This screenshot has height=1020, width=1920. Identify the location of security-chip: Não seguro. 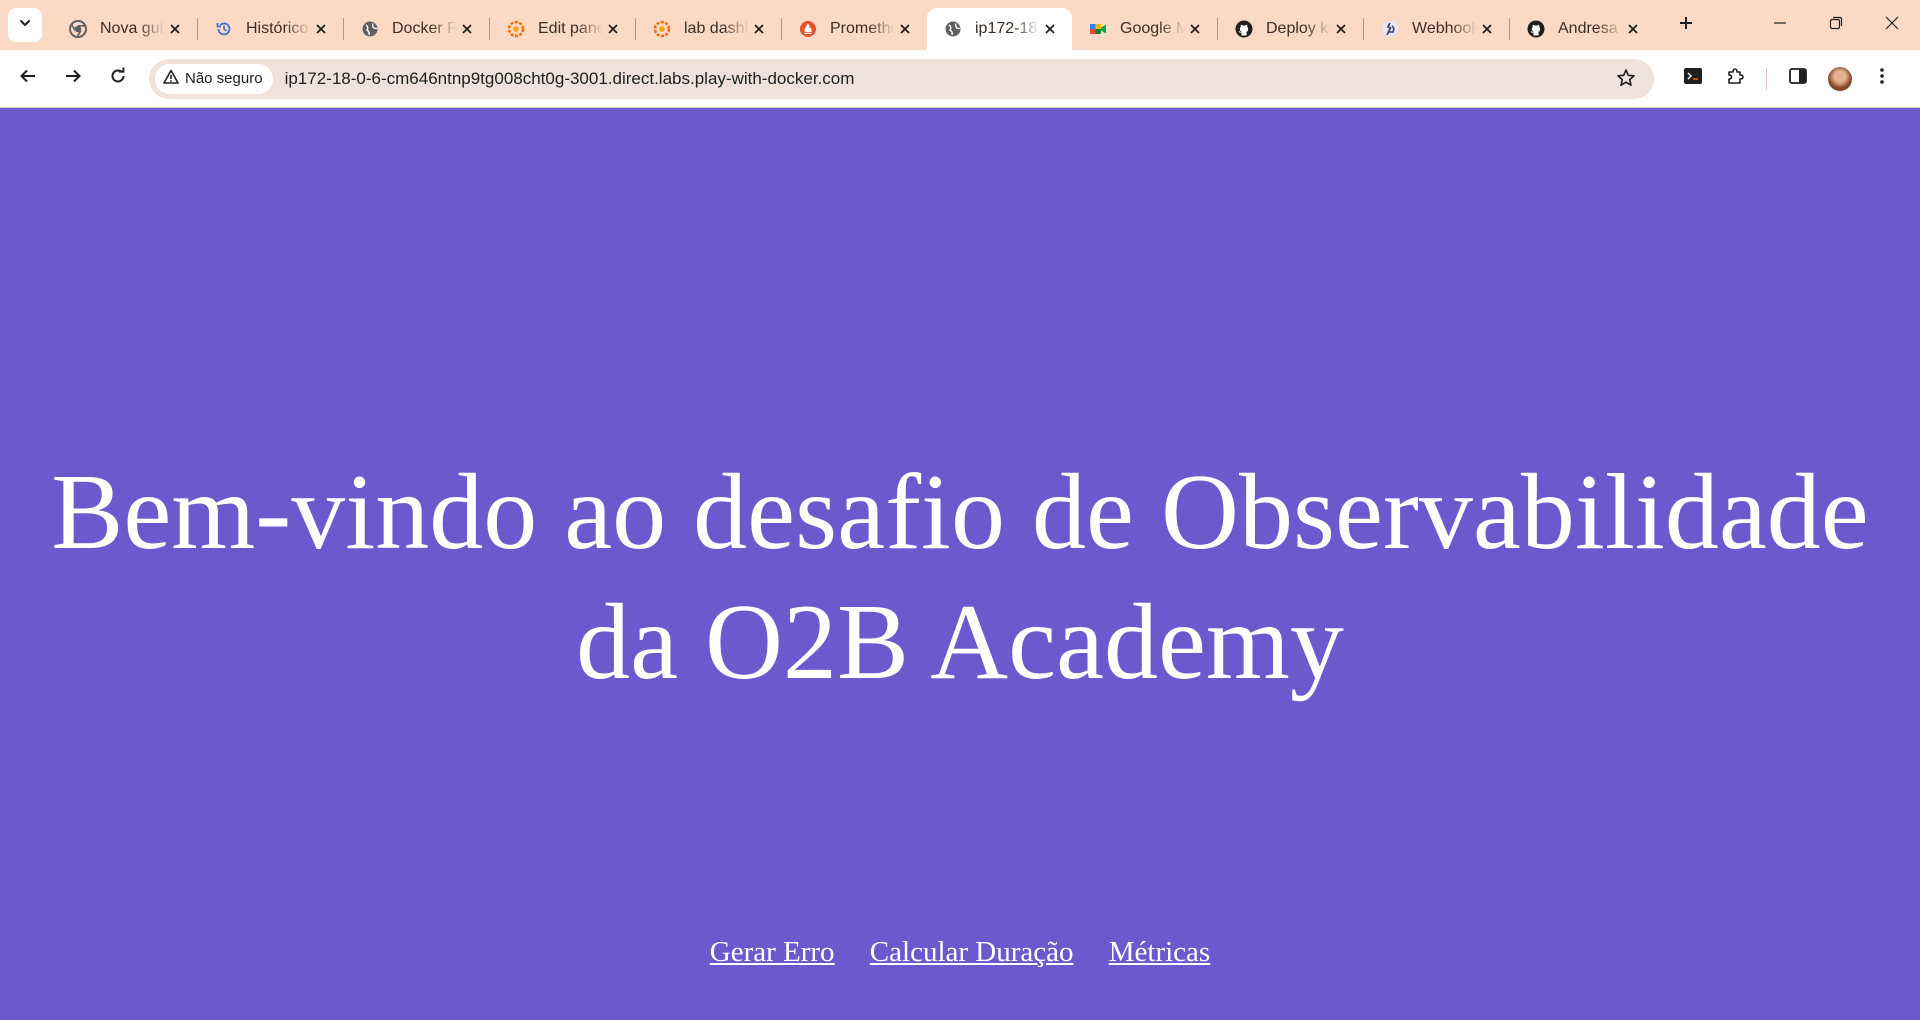
(214, 78).